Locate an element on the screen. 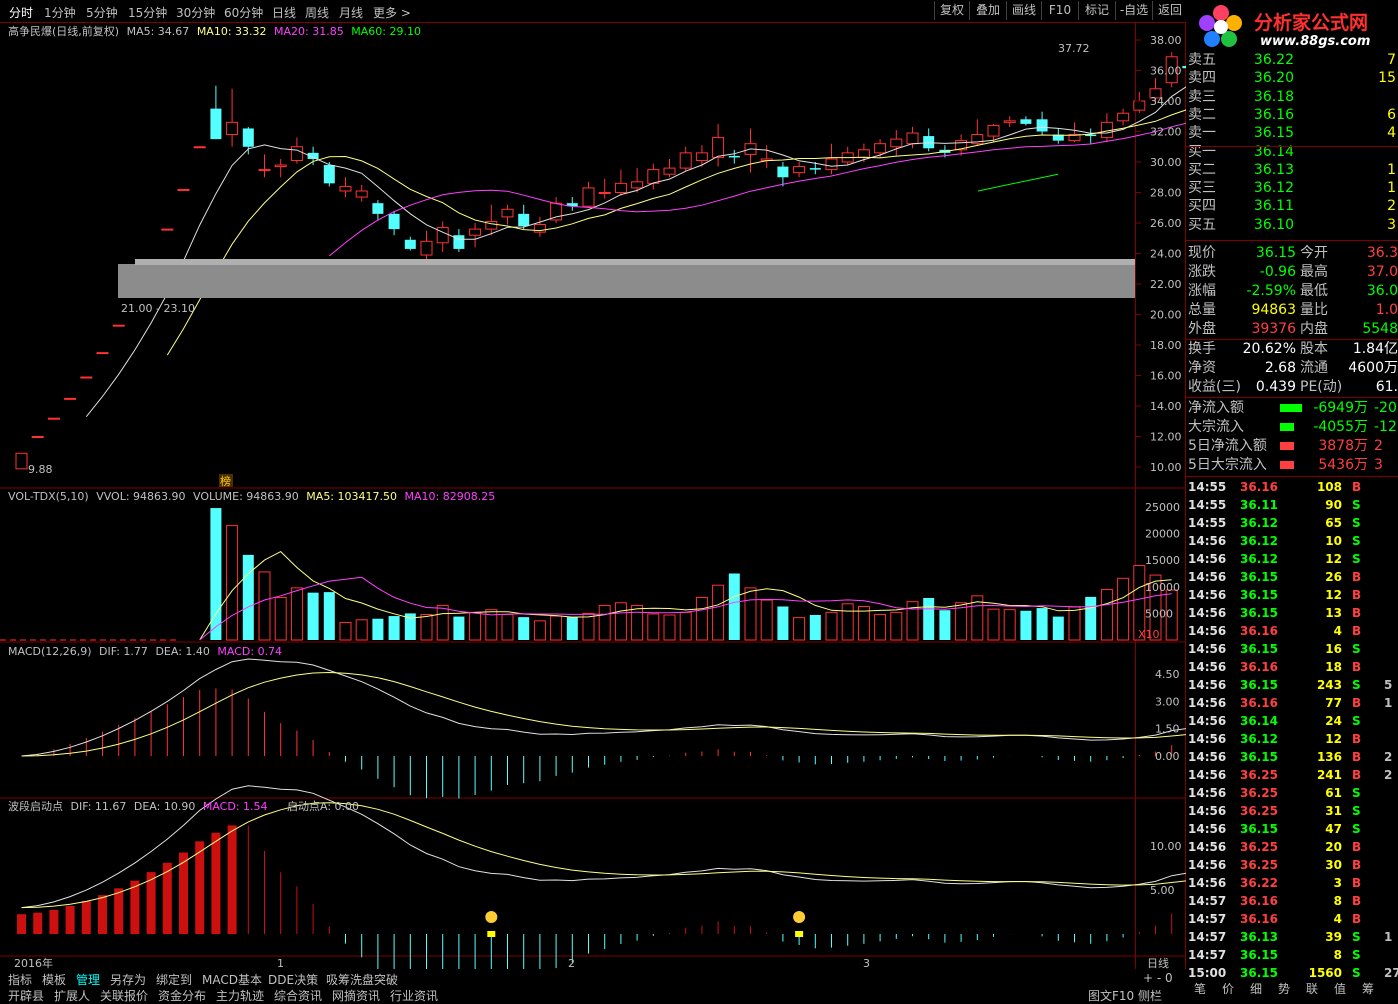 This screenshot has width=1398, height=1004. bottom-tab-secondary: 行业资讯 is located at coordinates (414, 995).